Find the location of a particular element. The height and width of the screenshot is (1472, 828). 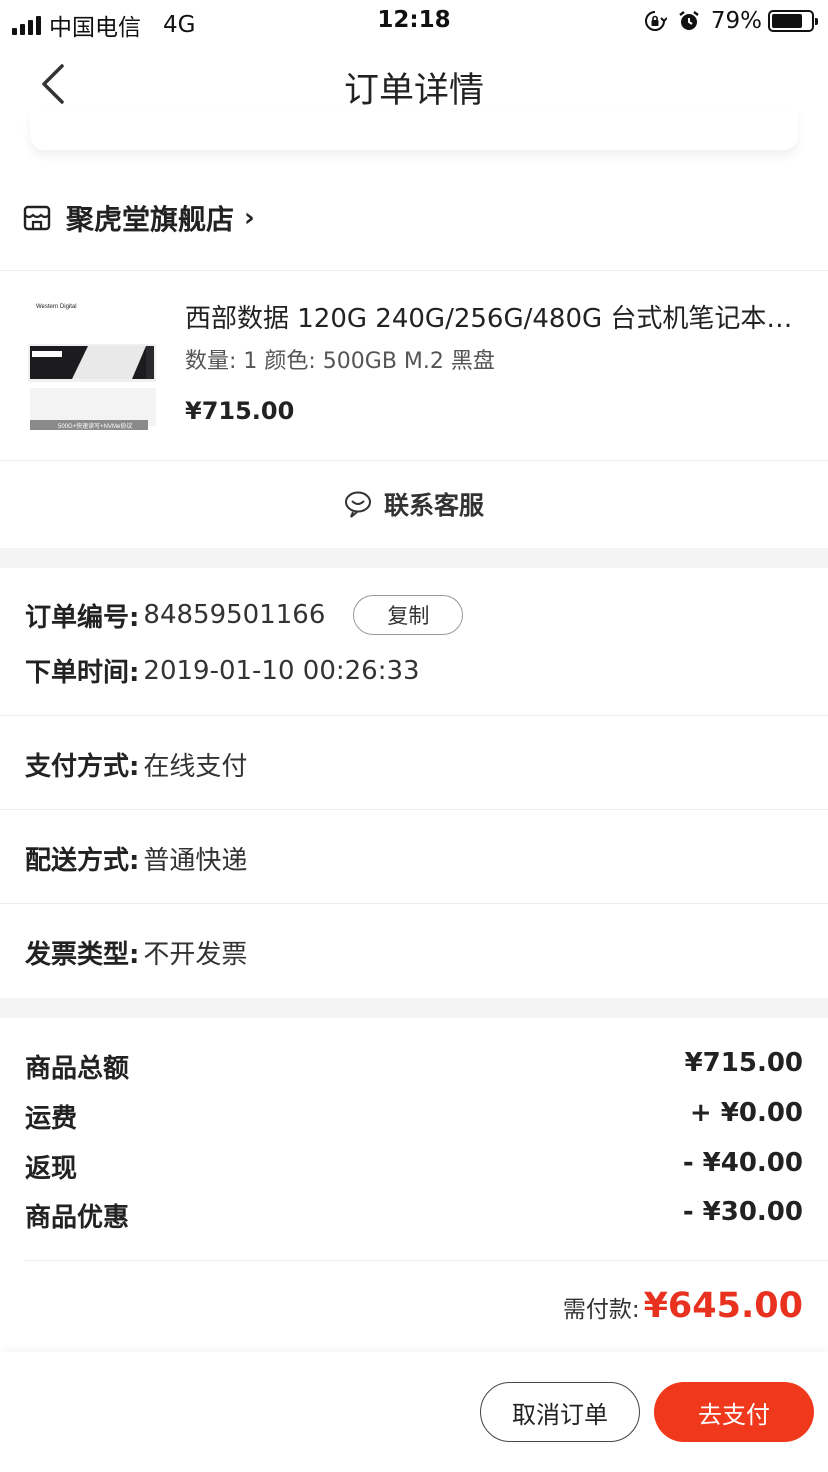

payment-method-row: 支付方式: 在线支付 is located at coordinates (136, 764).